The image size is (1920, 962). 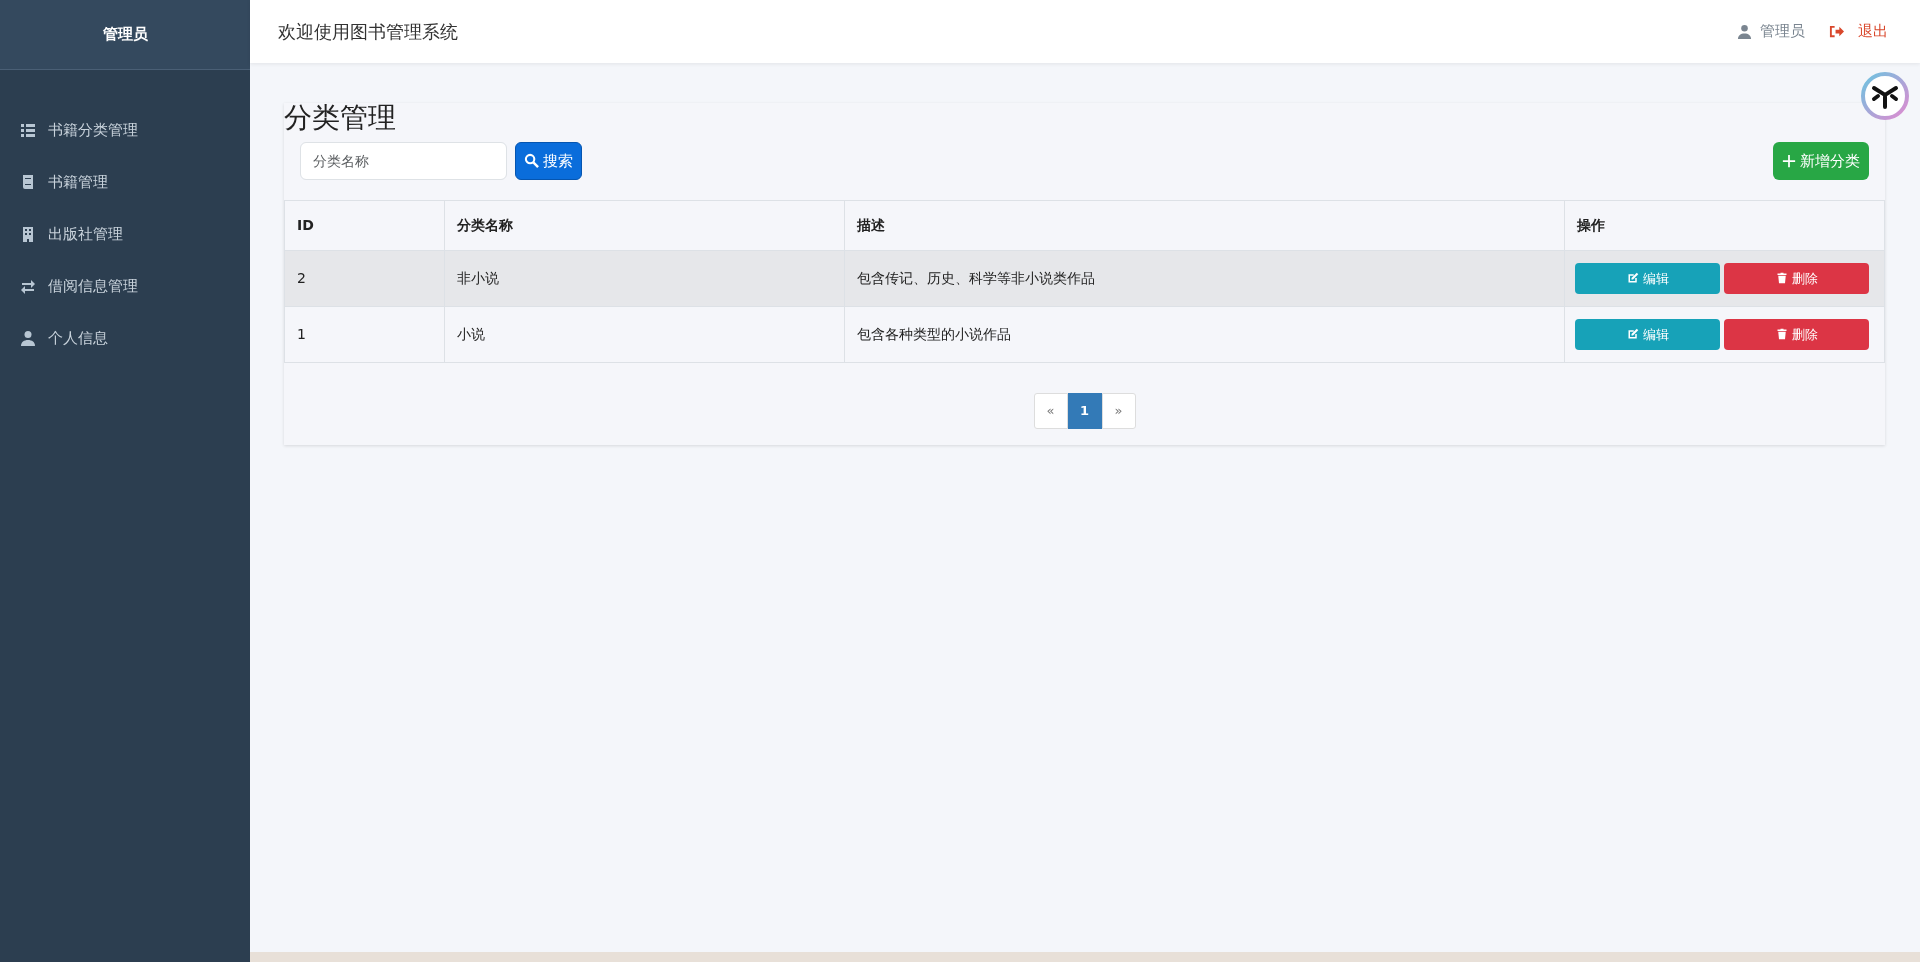 What do you see at coordinates (1118, 410) in the screenshot?
I see `page-link: »` at bounding box center [1118, 410].